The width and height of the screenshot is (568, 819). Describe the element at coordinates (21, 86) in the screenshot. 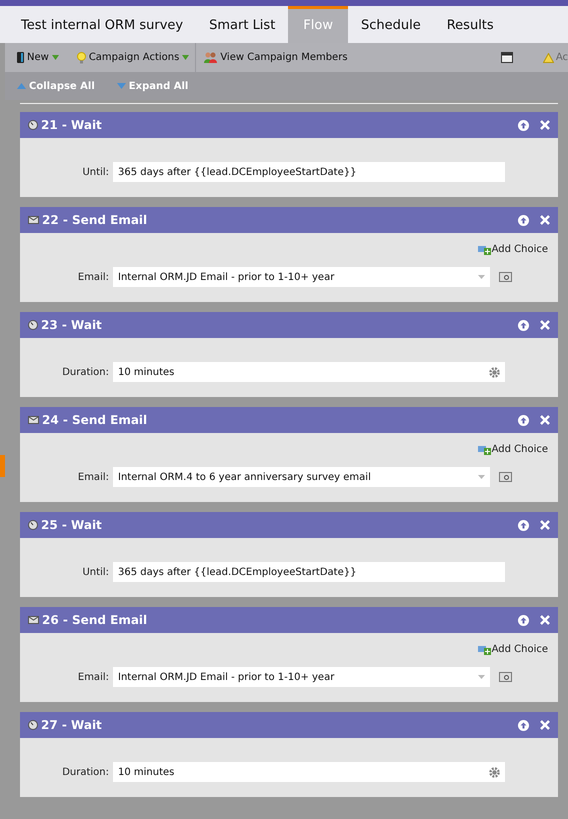

I see `triangle-up-icon` at that location.